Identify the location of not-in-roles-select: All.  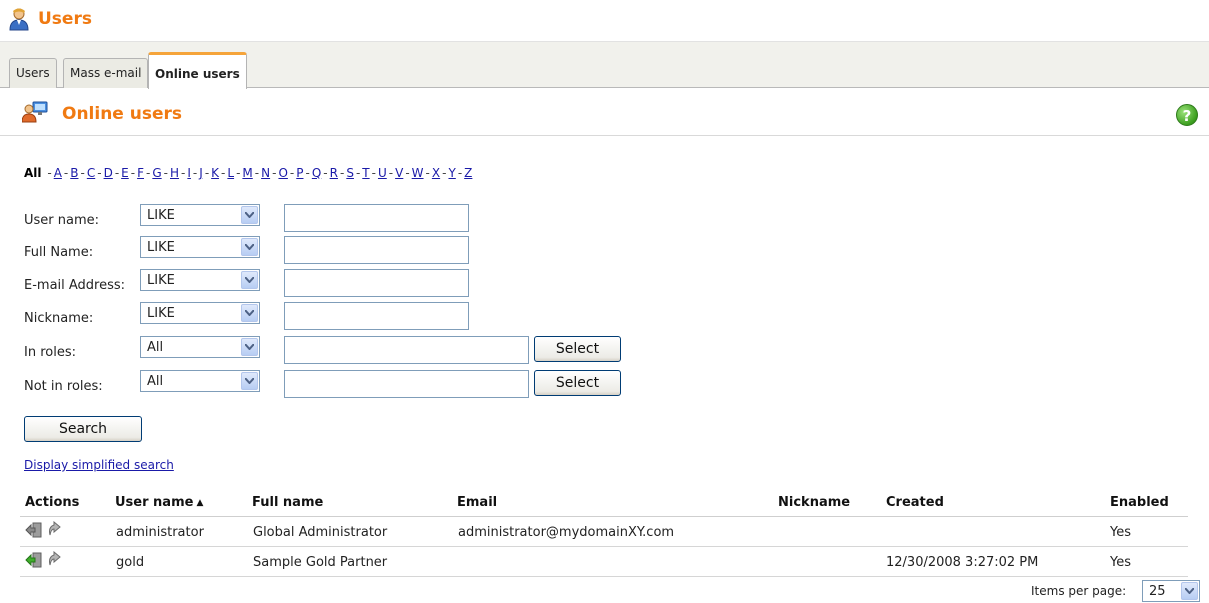
(200, 381).